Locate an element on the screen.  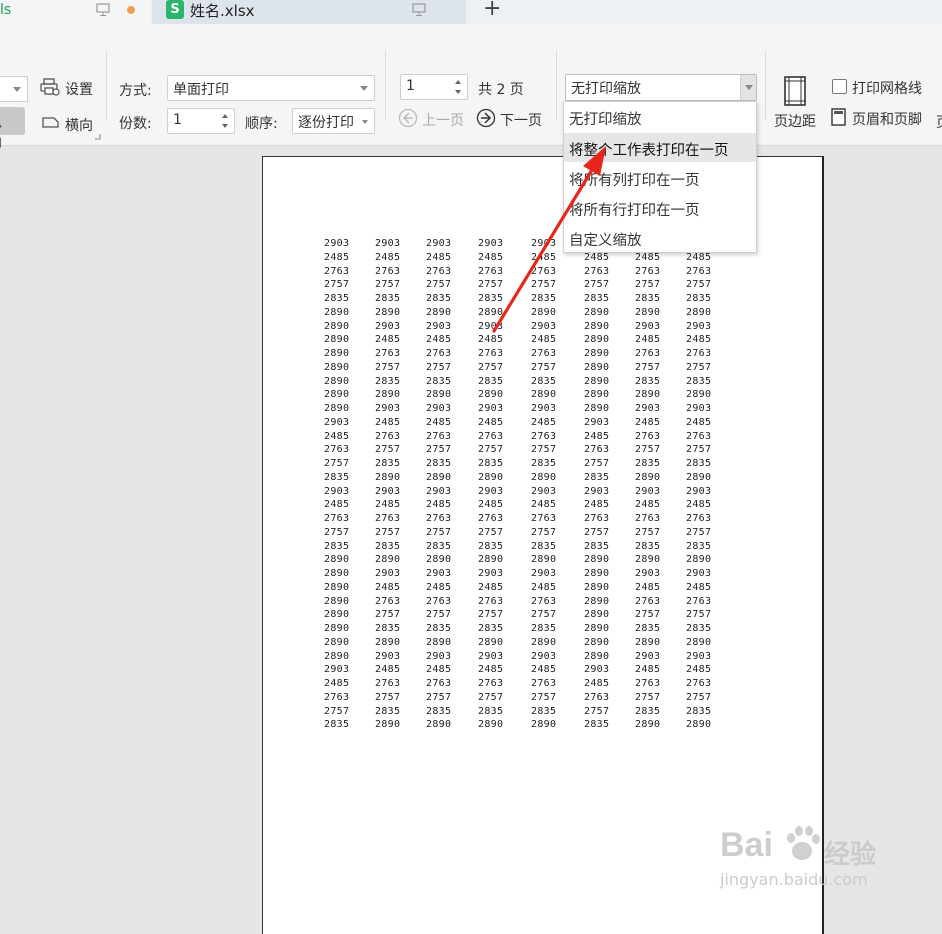
cut-off-label: 页 is located at coordinates (939, 122).